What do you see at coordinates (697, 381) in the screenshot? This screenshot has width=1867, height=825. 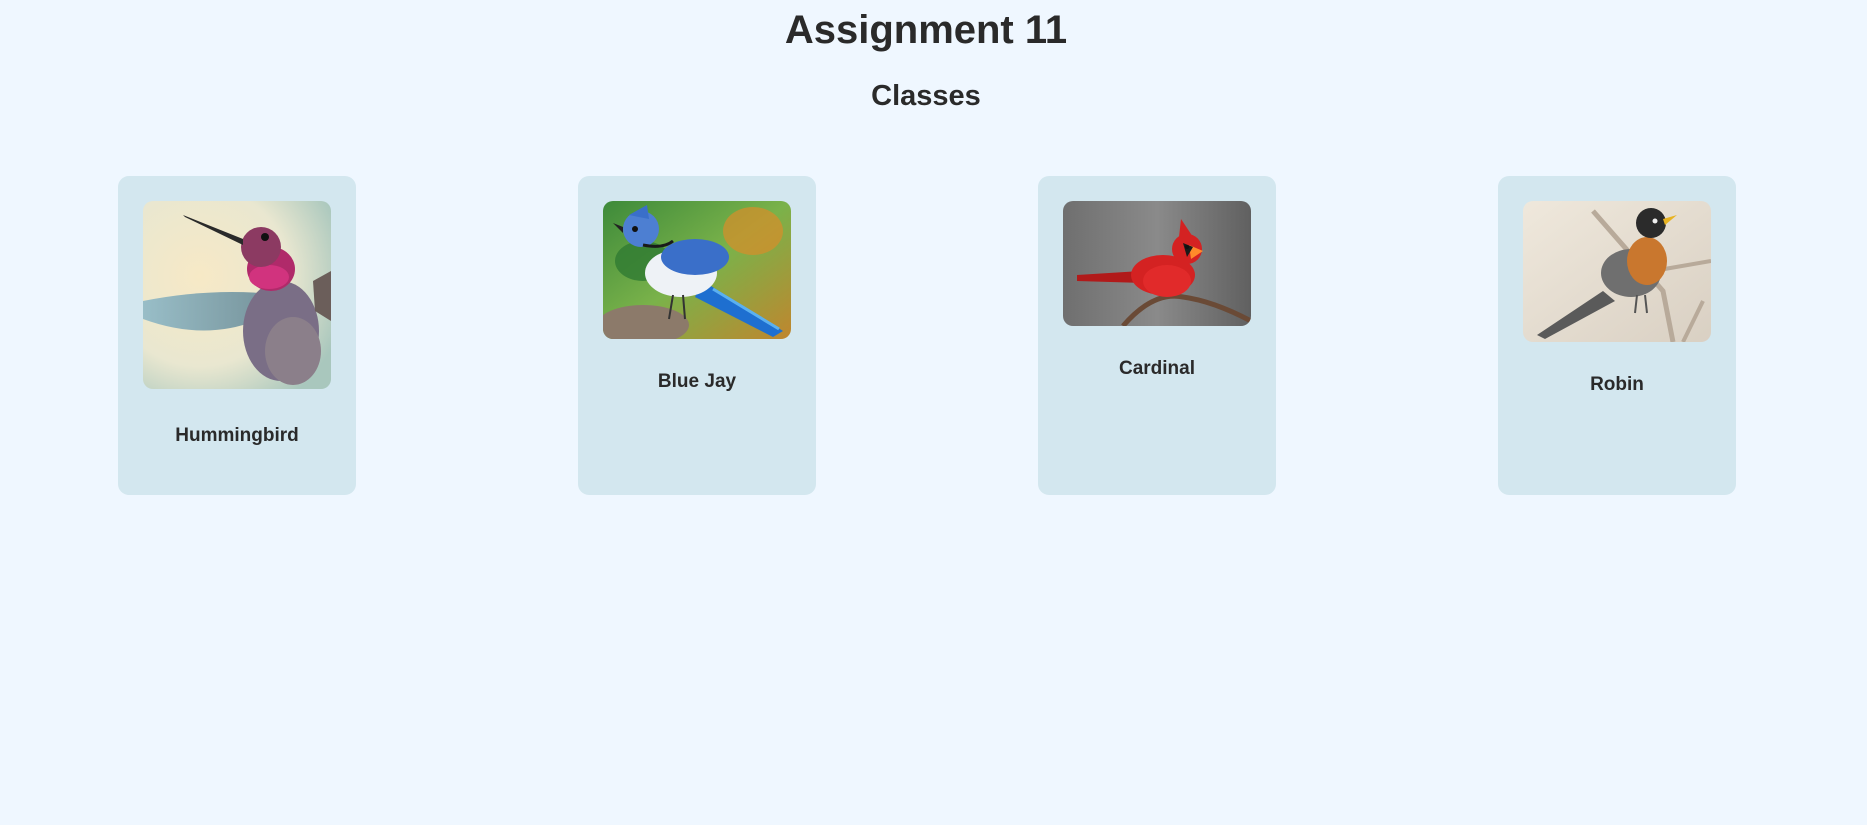 I see `bird-name-blue-jay: Blue Jay` at bounding box center [697, 381].